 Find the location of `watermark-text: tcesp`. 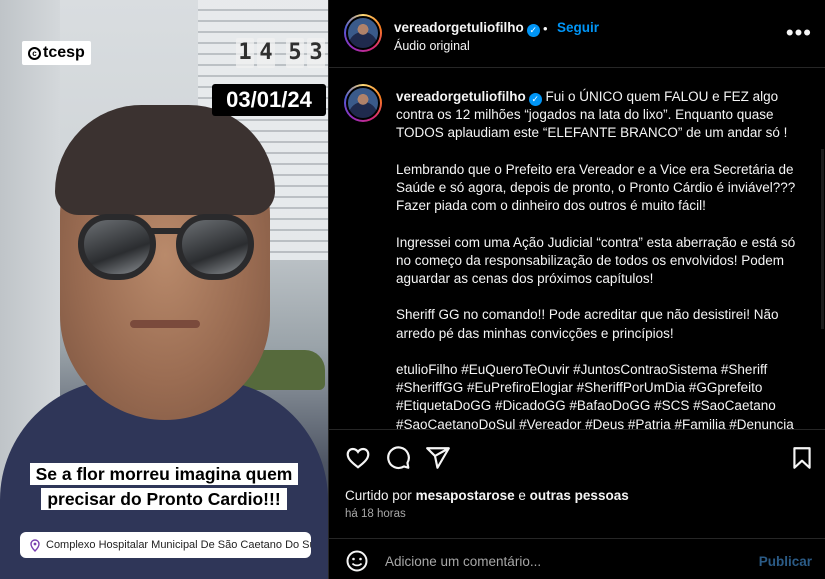

watermark-text: tcesp is located at coordinates (64, 52).